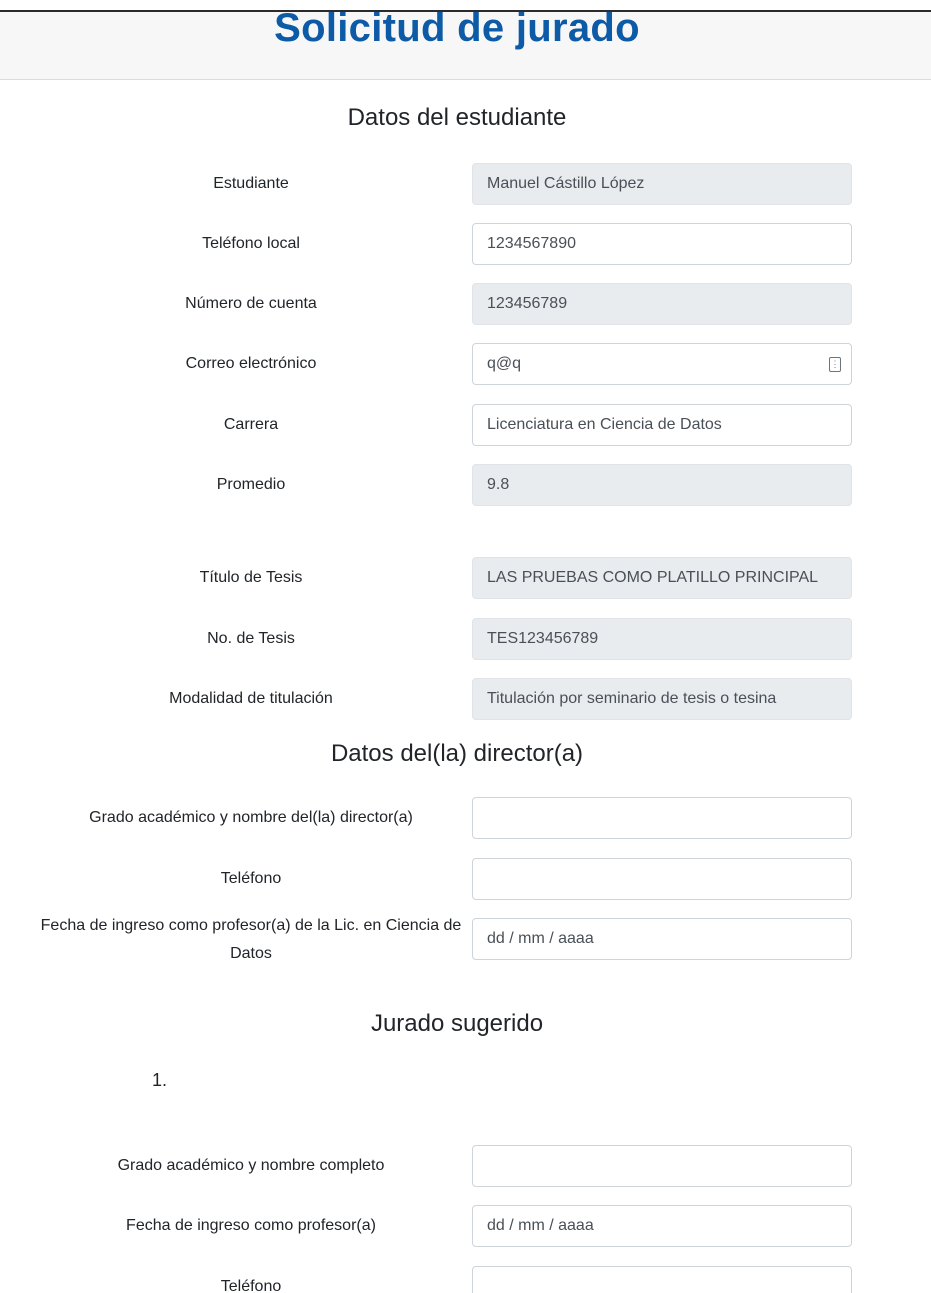 This screenshot has height=1293, width=931. I want to click on account-number-label: Número de cuenta, so click(251, 303).